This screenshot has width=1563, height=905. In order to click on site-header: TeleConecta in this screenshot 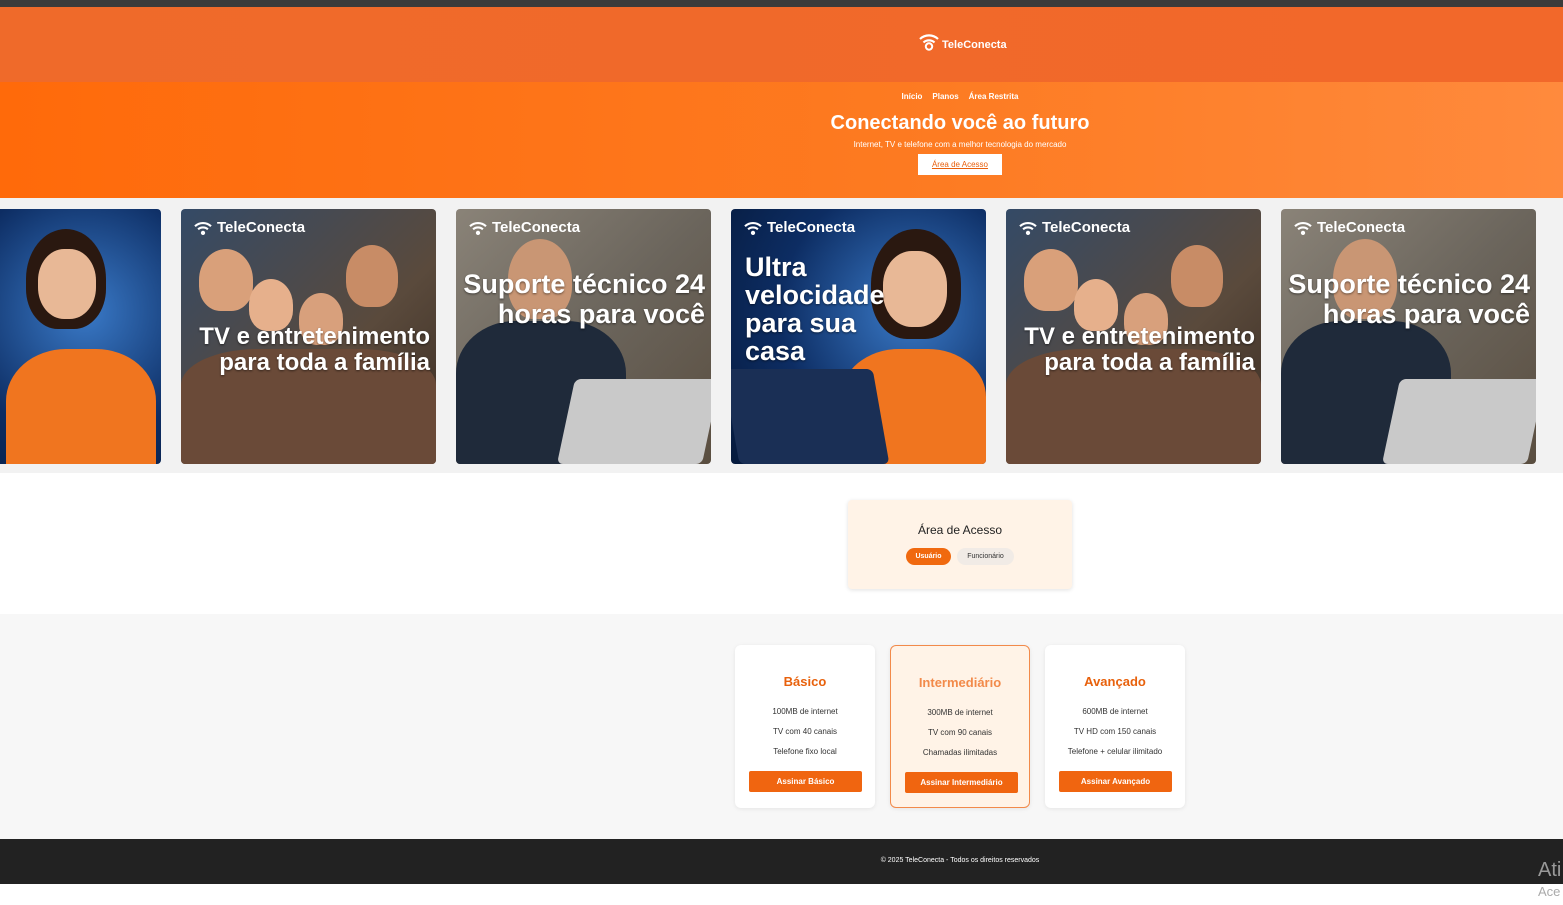, I will do `click(781, 44)`.